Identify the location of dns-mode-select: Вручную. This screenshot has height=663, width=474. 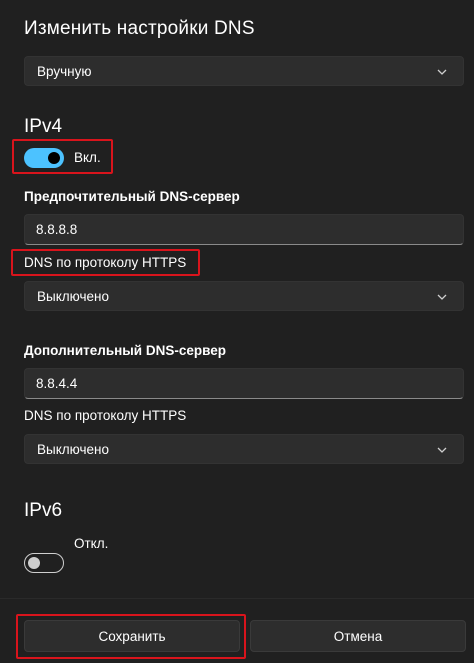
(244, 71).